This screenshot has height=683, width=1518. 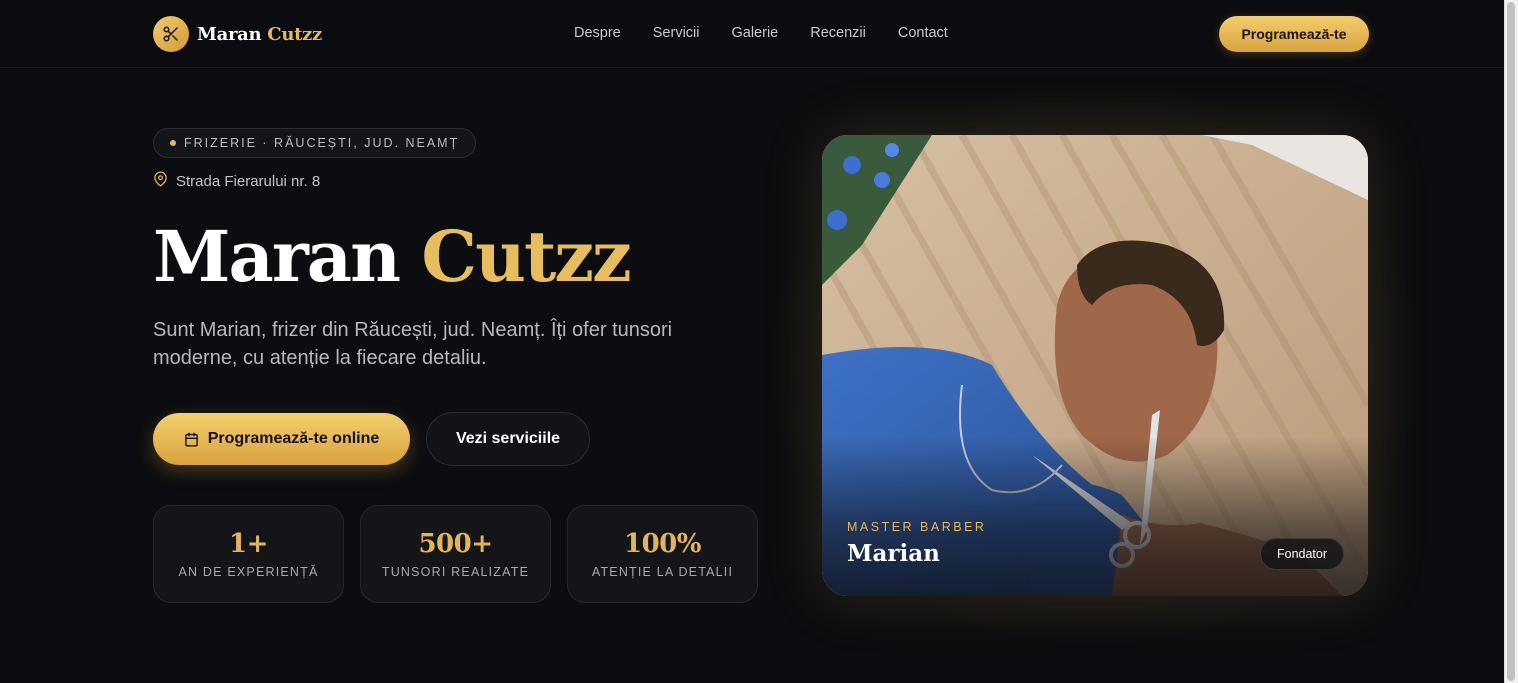 I want to click on brand-name: Maran Cutzz, so click(x=259, y=34).